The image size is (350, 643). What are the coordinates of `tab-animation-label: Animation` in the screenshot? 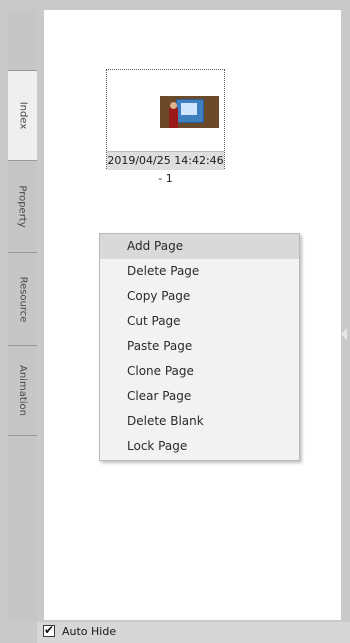 It's located at (23, 390).